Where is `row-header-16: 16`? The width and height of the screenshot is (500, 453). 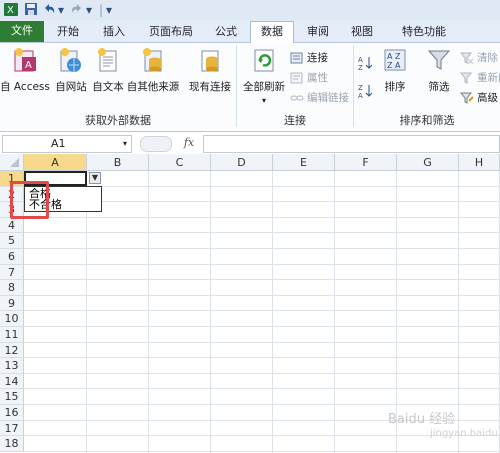
row-header-16: 16 is located at coordinates (12, 413).